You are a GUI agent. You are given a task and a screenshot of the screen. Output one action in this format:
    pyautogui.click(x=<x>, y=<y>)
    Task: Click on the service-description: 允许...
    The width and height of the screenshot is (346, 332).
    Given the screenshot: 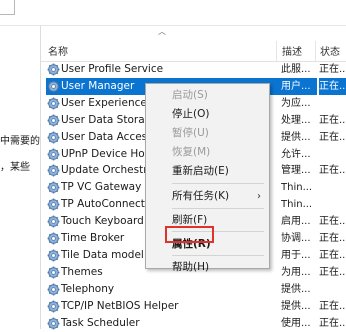 What is the action you would take?
    pyautogui.click(x=296, y=154)
    